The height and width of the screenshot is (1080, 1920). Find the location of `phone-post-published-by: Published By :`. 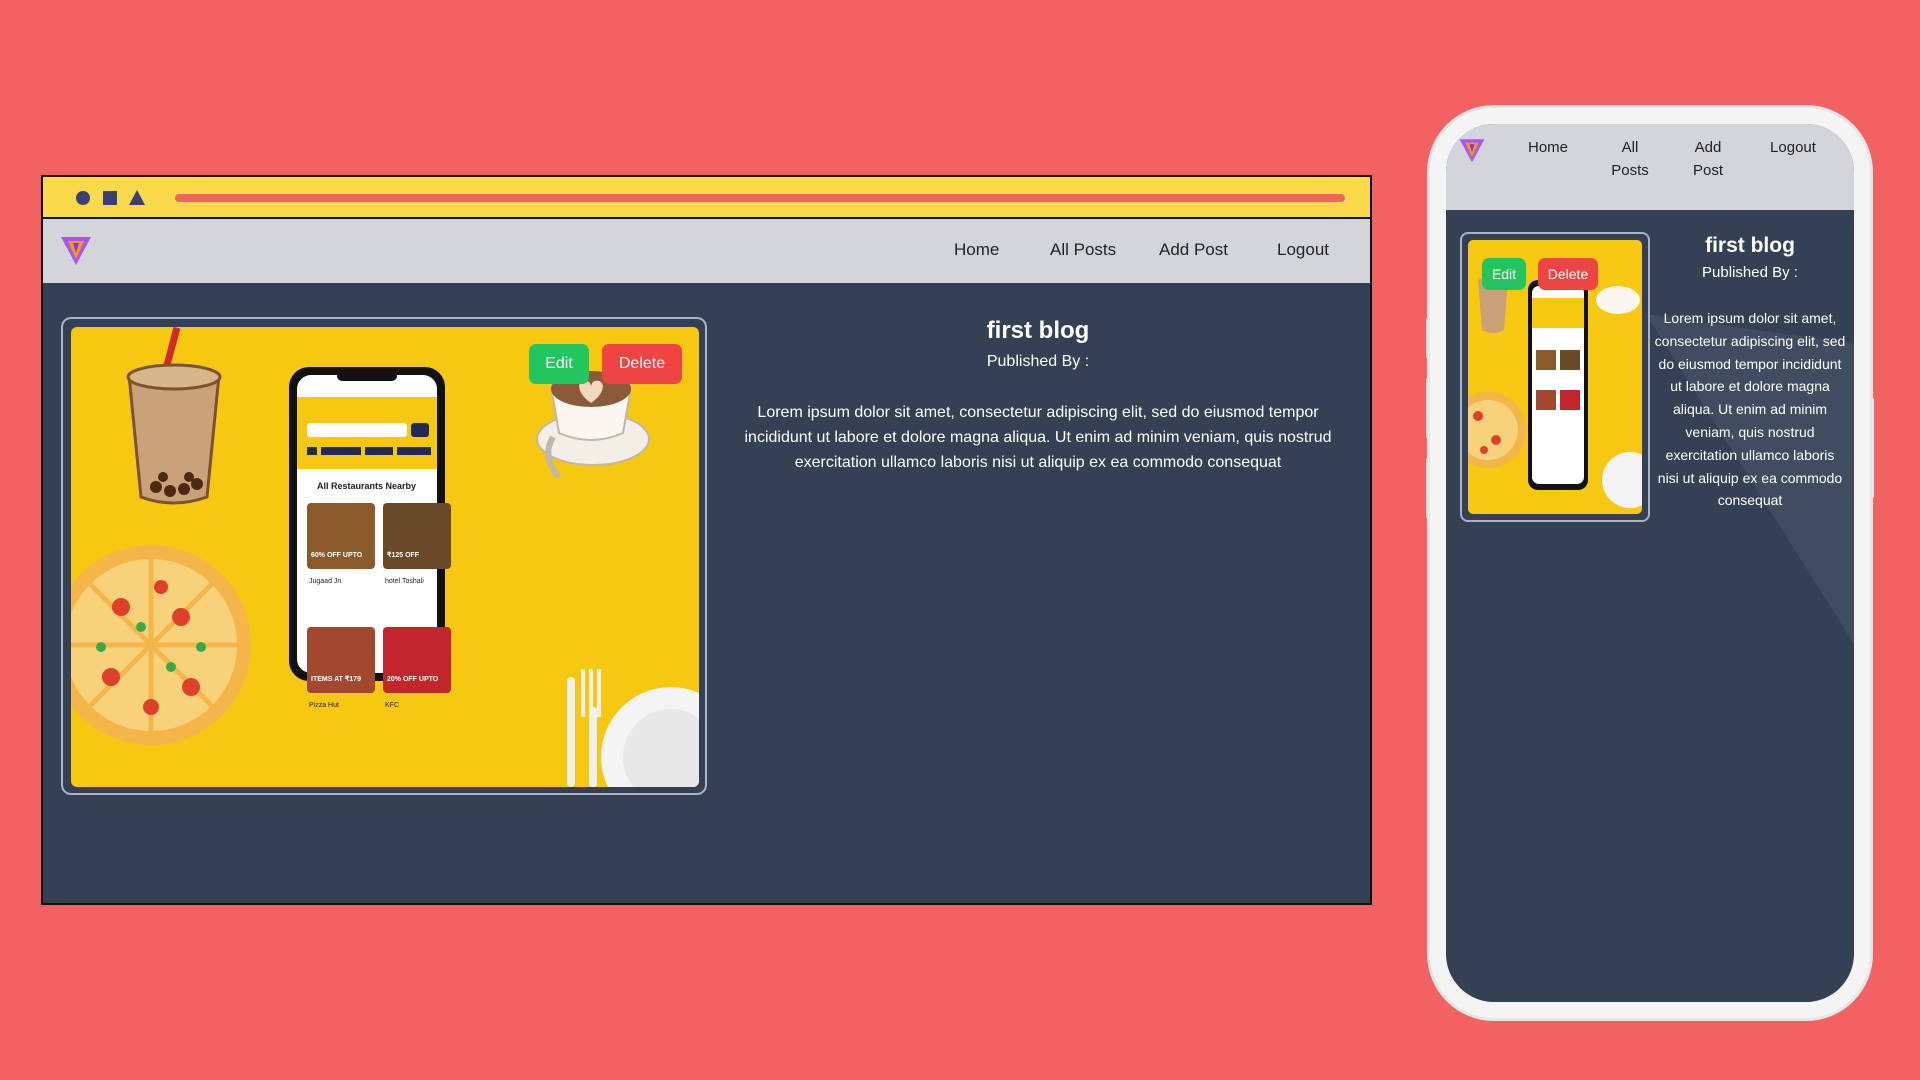

phone-post-published-by: Published By : is located at coordinates (1750, 272).